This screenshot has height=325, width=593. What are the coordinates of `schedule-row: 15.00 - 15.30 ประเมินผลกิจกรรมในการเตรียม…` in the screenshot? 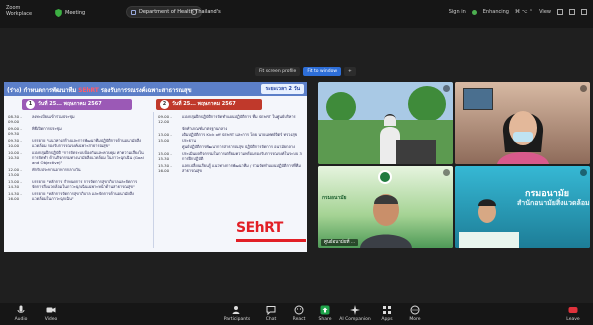 It's located at (230, 156).